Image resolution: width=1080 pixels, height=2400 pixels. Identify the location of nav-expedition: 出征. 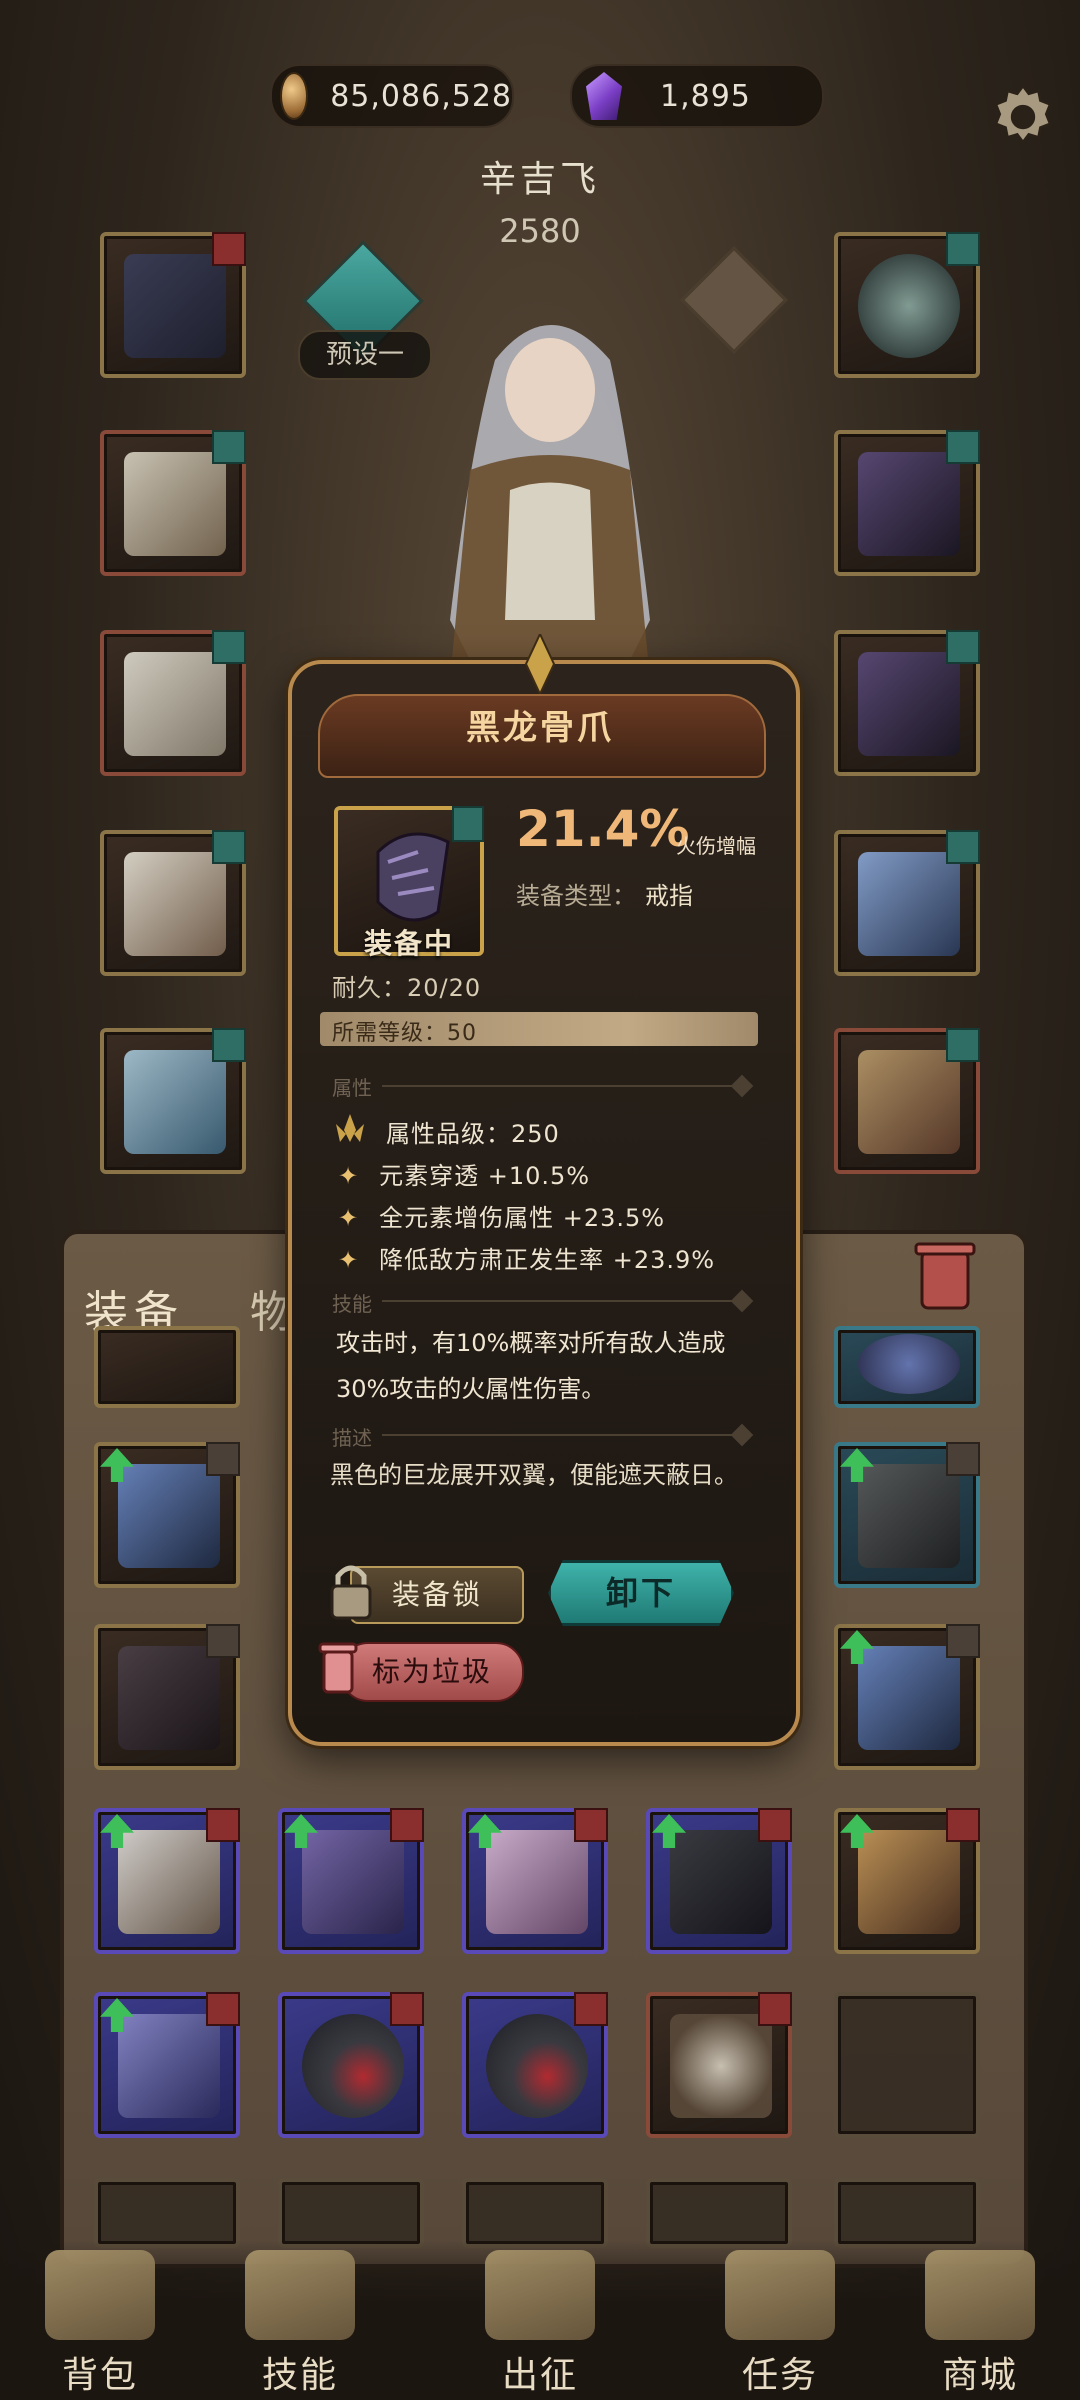
(540, 2324).